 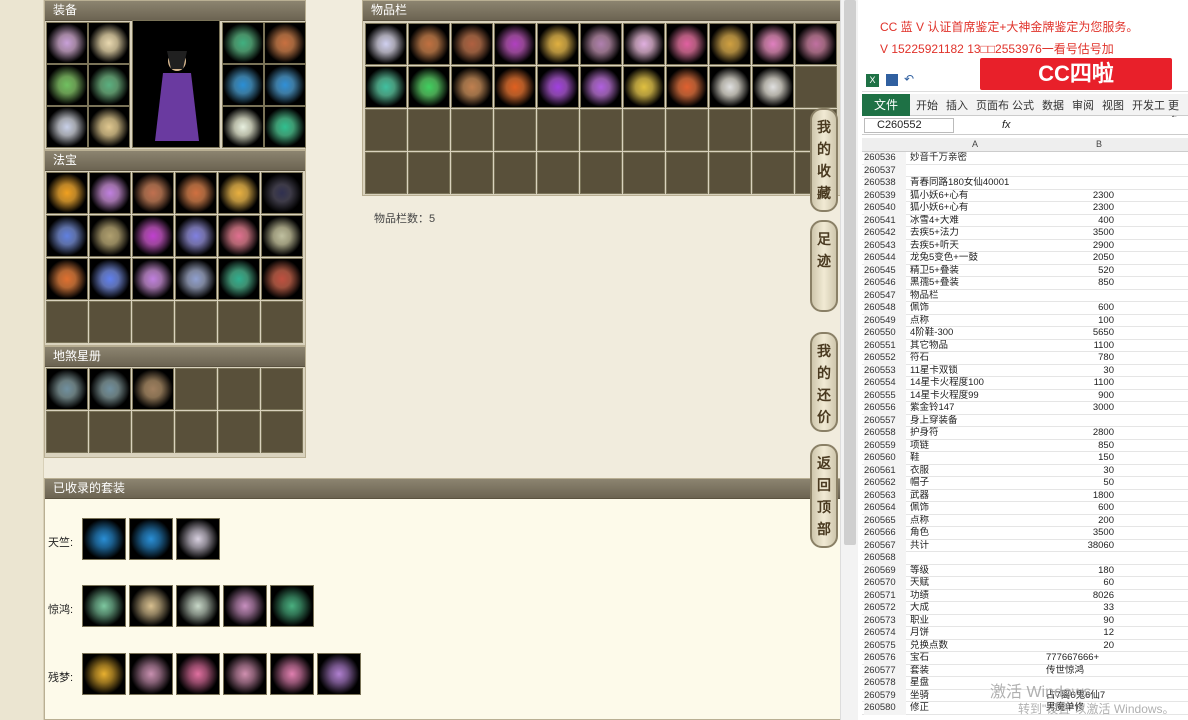 What do you see at coordinates (1080, 446) in the screenshot?
I see `cell-b: 850` at bounding box center [1080, 446].